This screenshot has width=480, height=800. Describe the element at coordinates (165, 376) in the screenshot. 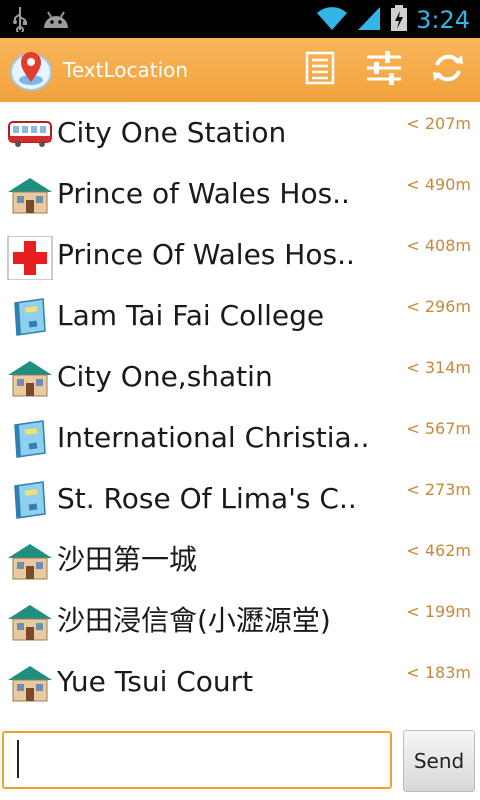

I see `place-name: City One,shatin` at that location.